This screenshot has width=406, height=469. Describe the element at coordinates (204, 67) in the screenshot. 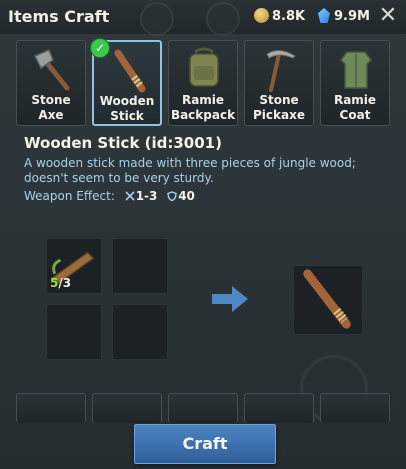

I see `ramie-backpack-icon` at that location.